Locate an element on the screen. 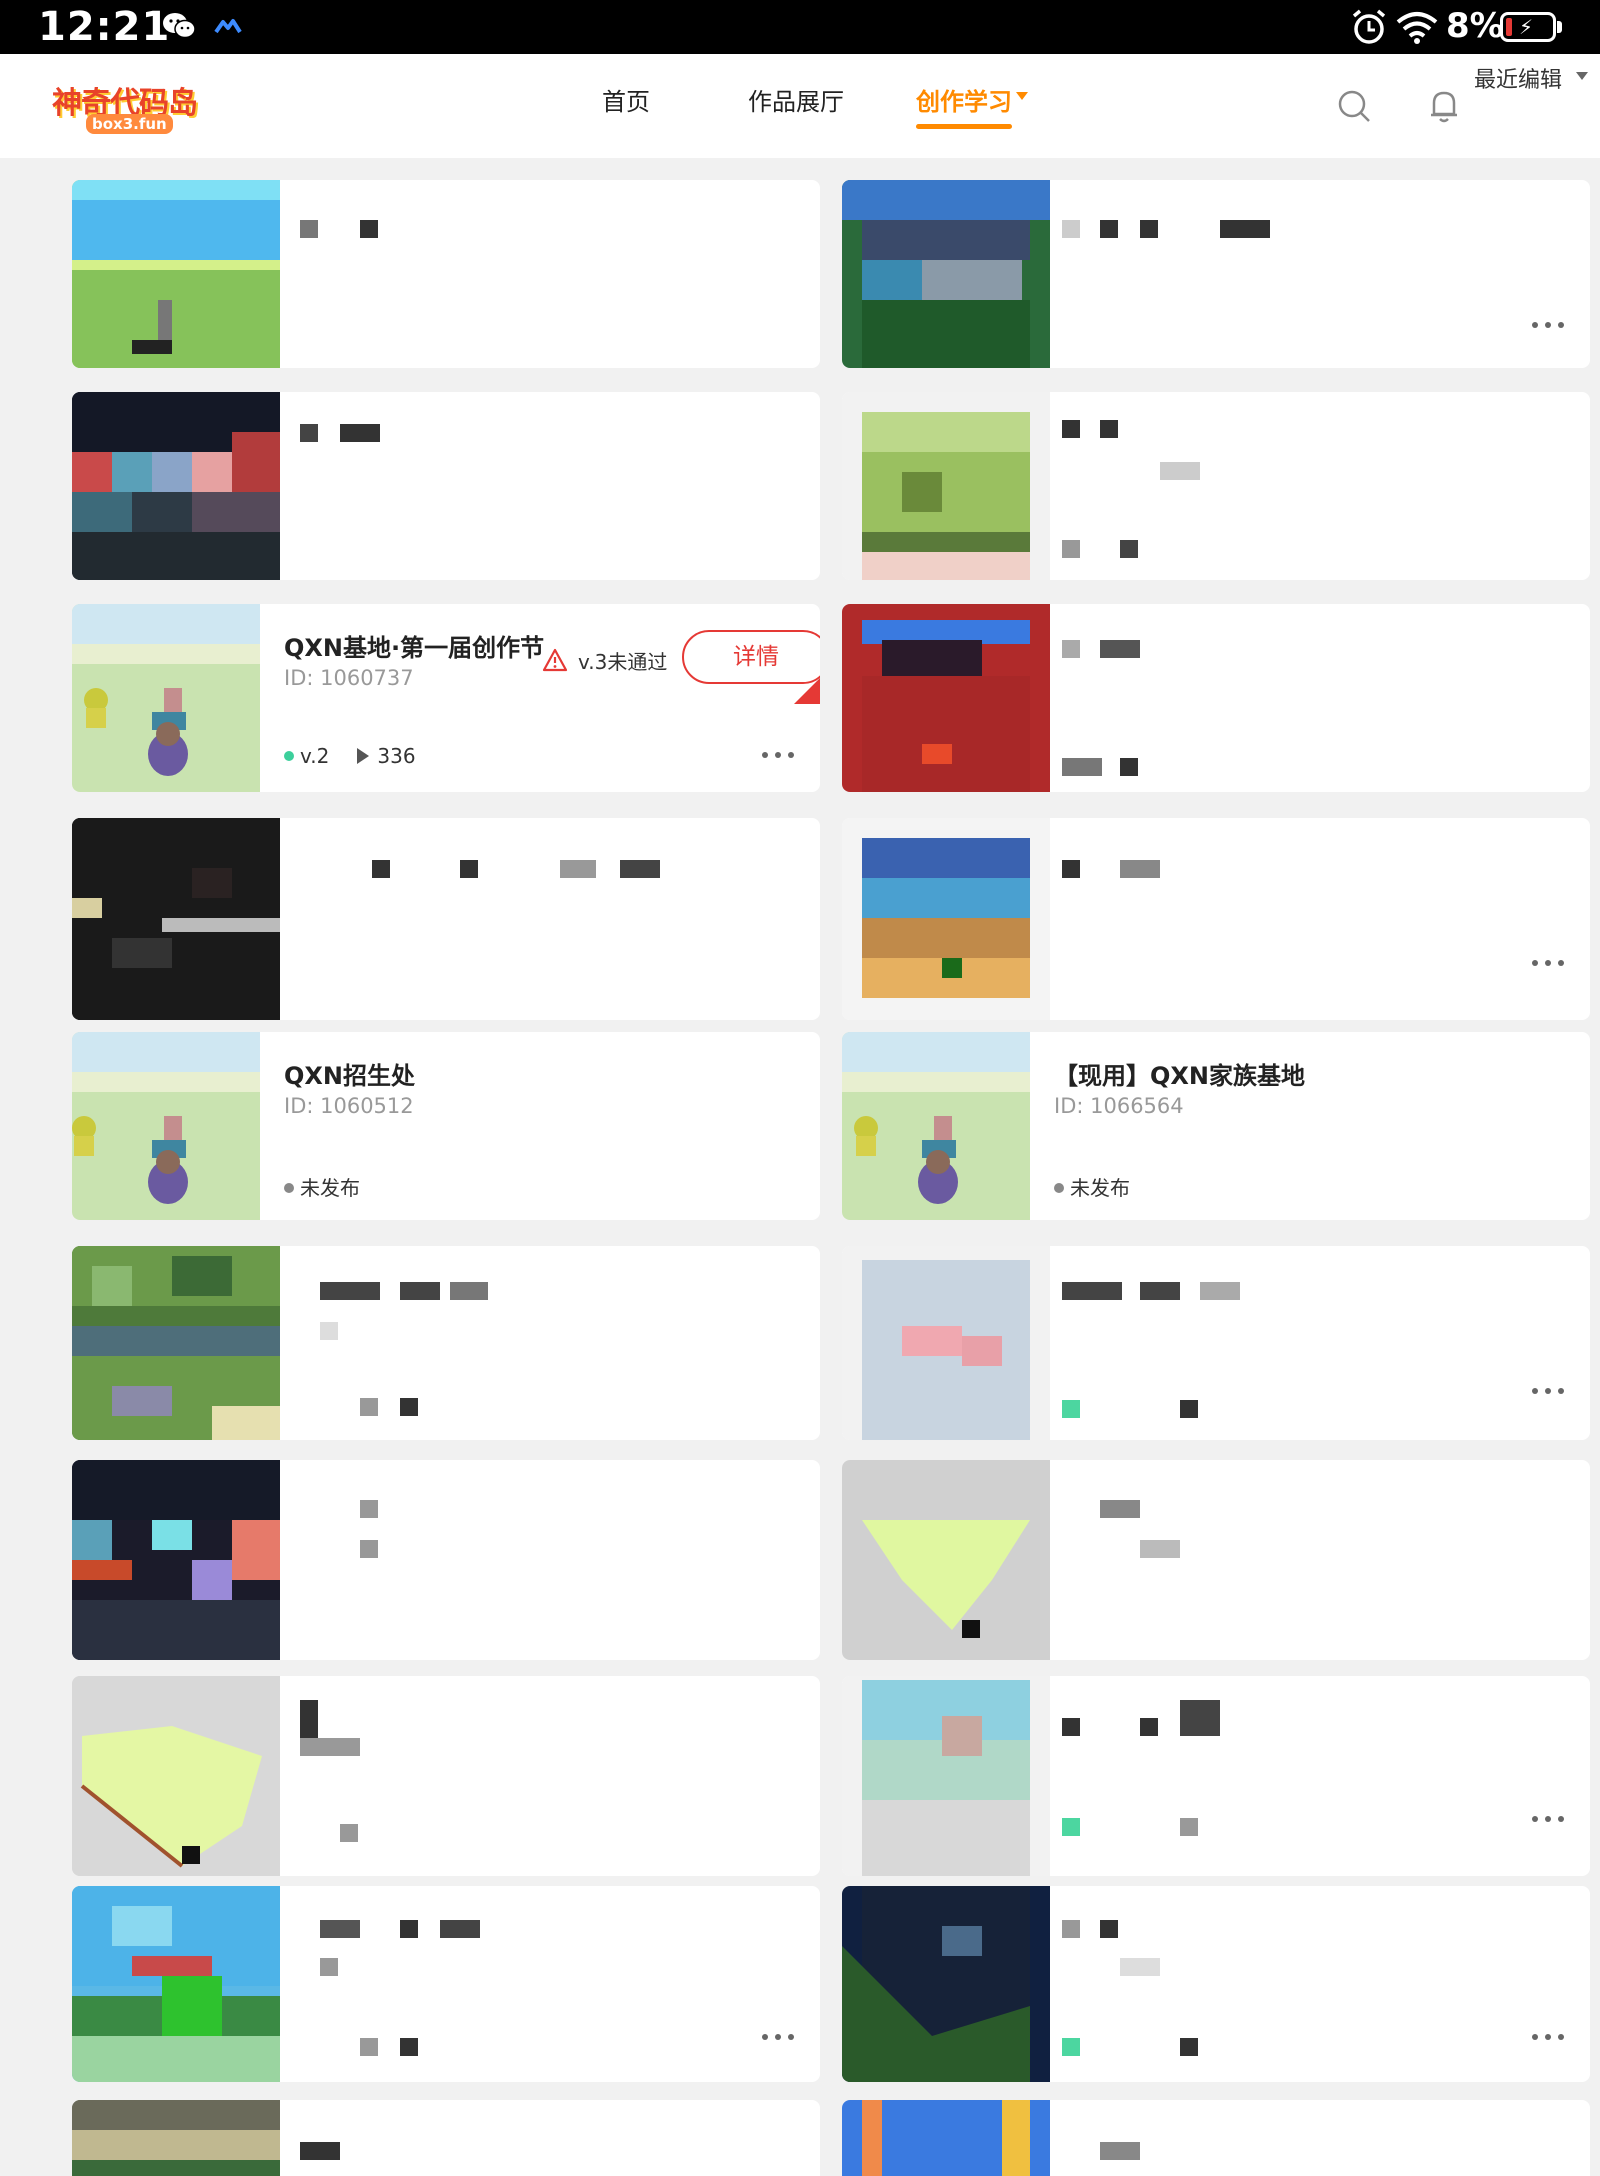 The image size is (1600, 2176). sort-caret-icon is located at coordinates (1582, 76).